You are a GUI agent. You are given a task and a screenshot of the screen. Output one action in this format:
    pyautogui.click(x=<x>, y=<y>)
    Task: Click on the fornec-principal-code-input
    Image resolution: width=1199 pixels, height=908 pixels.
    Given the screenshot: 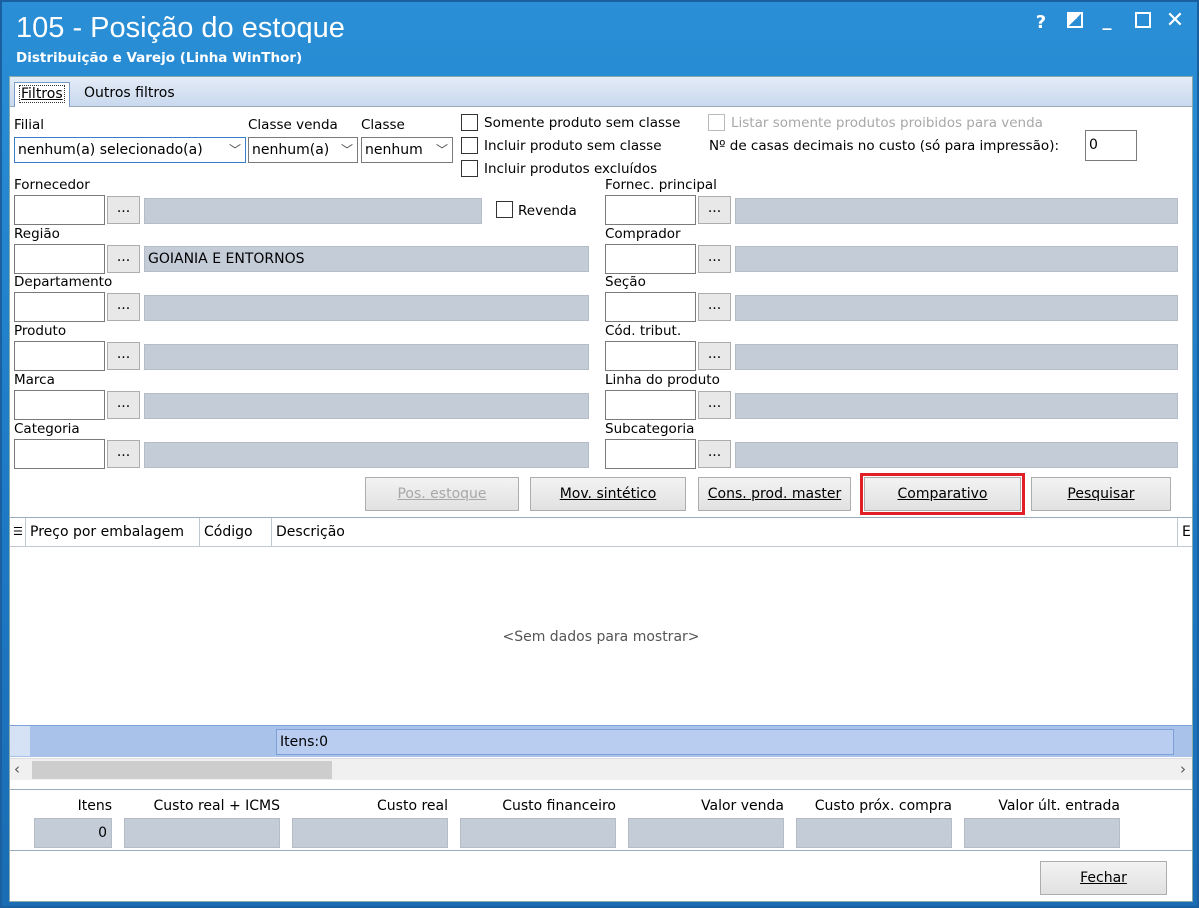 What is the action you would take?
    pyautogui.click(x=650, y=210)
    